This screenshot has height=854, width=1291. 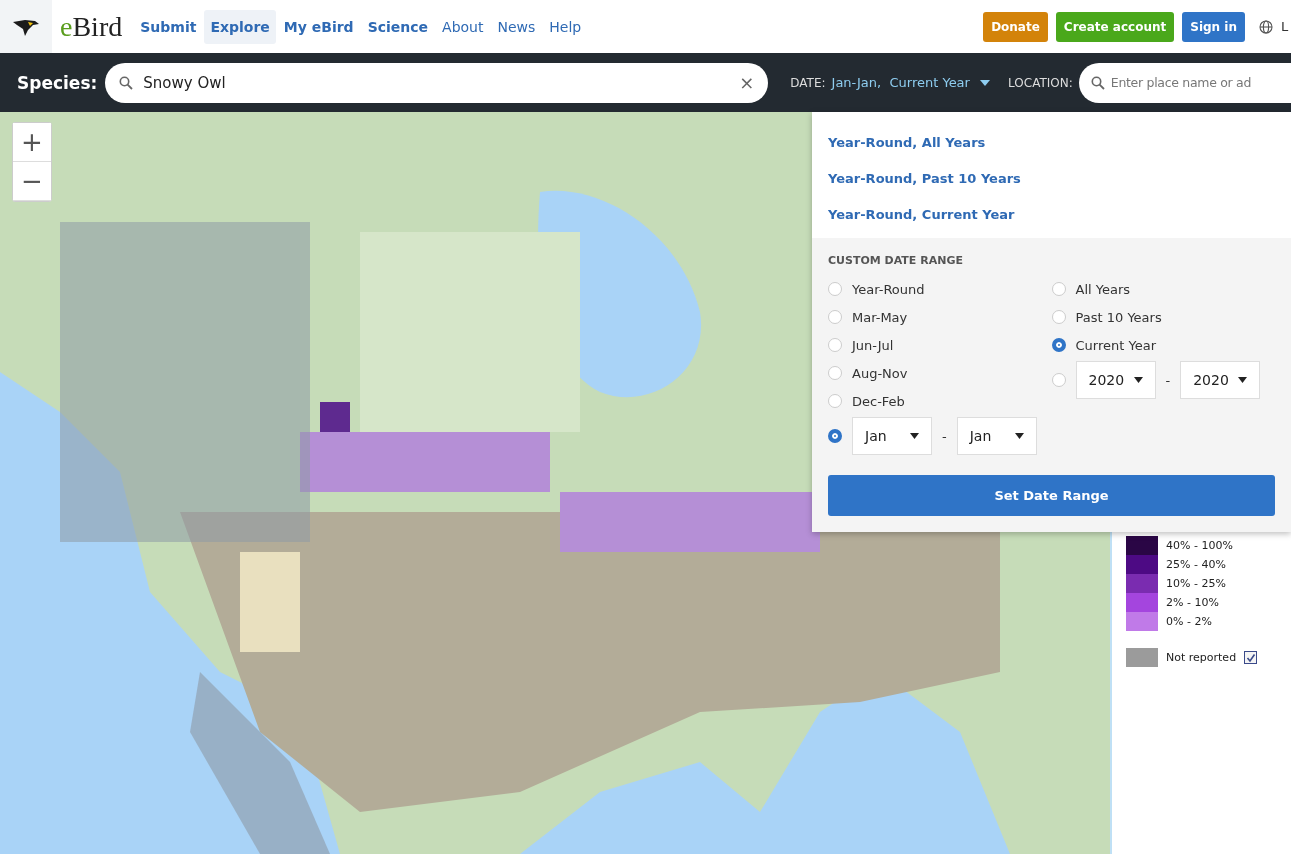 What do you see at coordinates (1286, 26) in the screenshot?
I see `language-link: L` at bounding box center [1286, 26].